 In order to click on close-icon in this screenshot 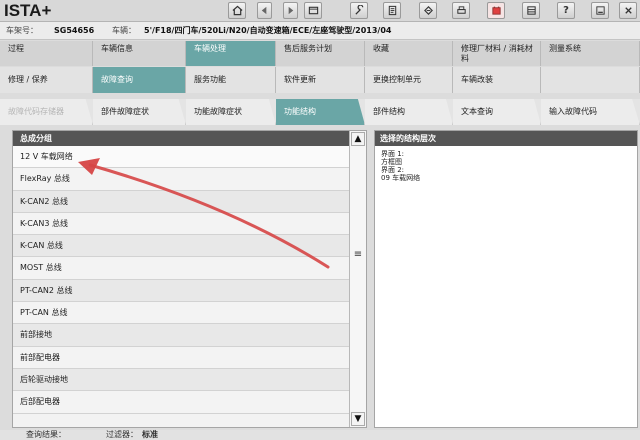, I will do `click(628, 10)`.